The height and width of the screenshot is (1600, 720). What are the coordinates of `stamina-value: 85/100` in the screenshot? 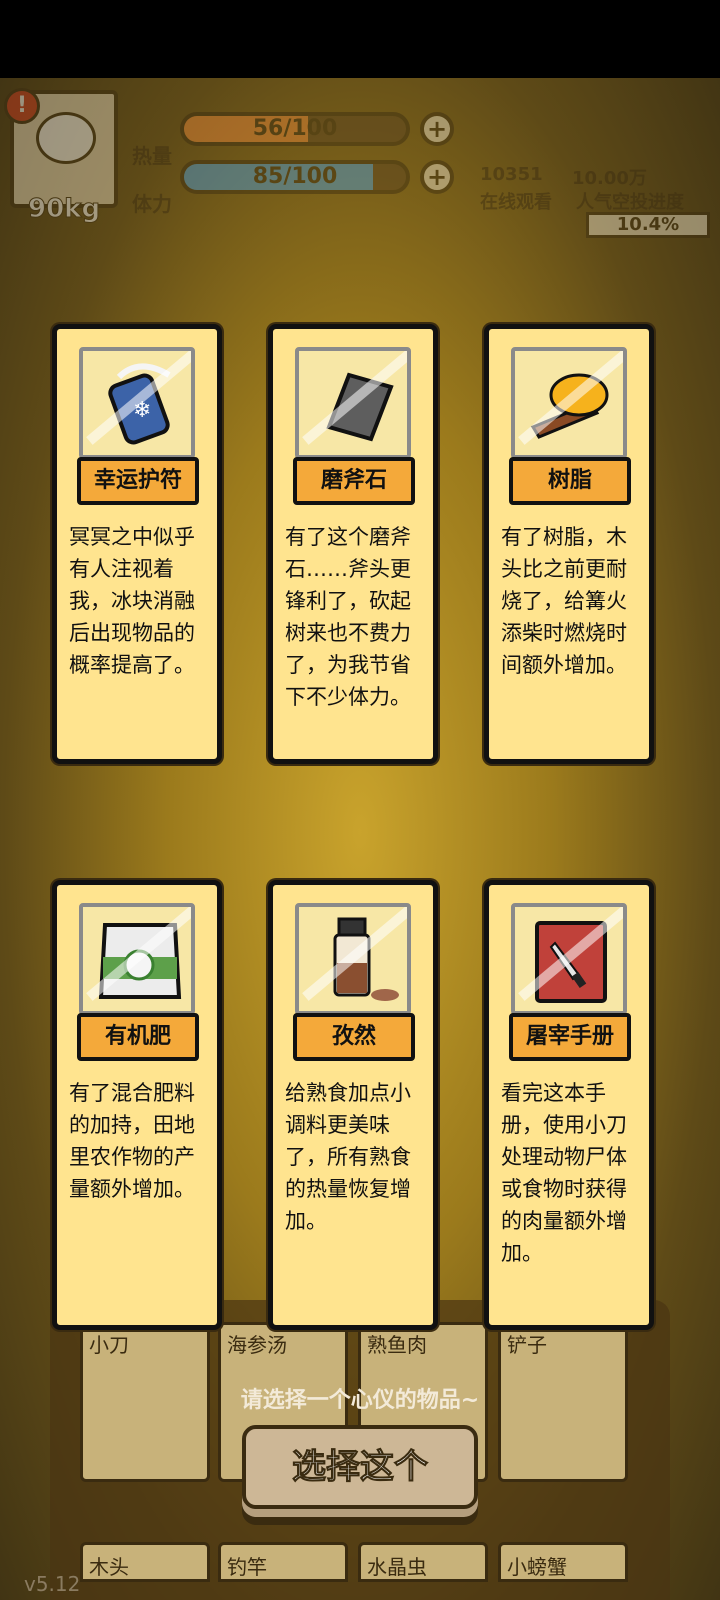 It's located at (295, 176).